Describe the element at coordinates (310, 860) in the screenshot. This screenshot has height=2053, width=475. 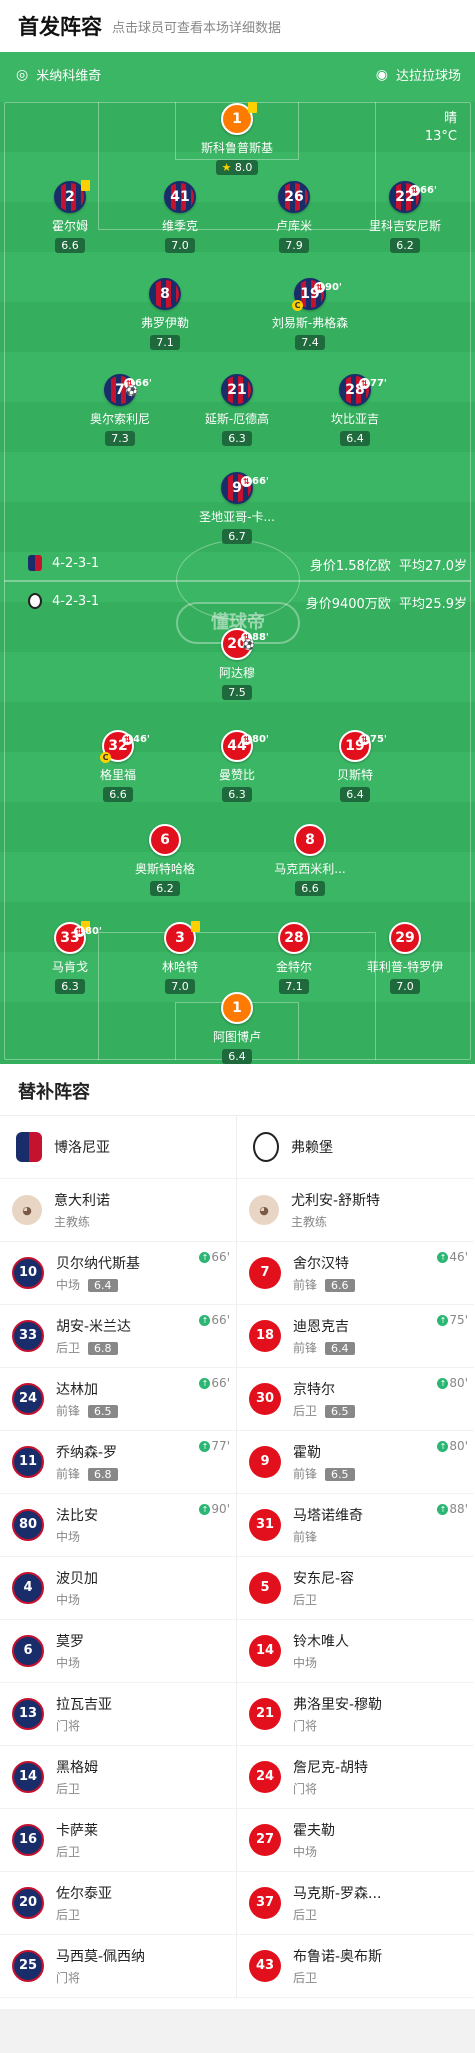
I see `freiburg-player: 8 马克西米利... 6.6` at that location.